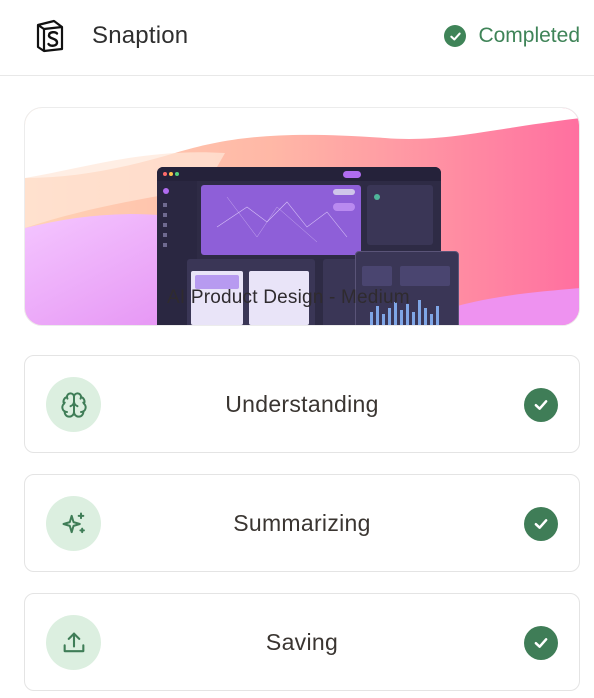  I want to click on step-summarizing: Summarizing, so click(302, 523).